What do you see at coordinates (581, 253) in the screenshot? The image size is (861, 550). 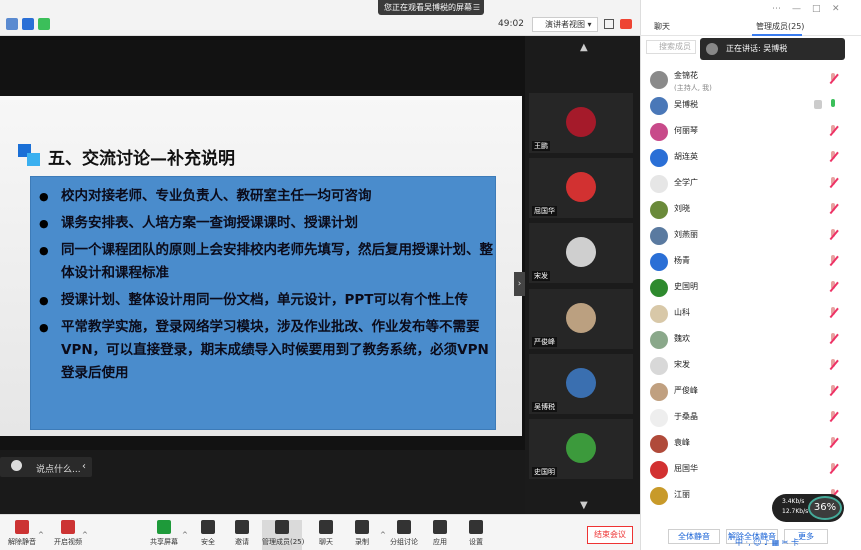 I see `video-tile: 宋发` at bounding box center [581, 253].